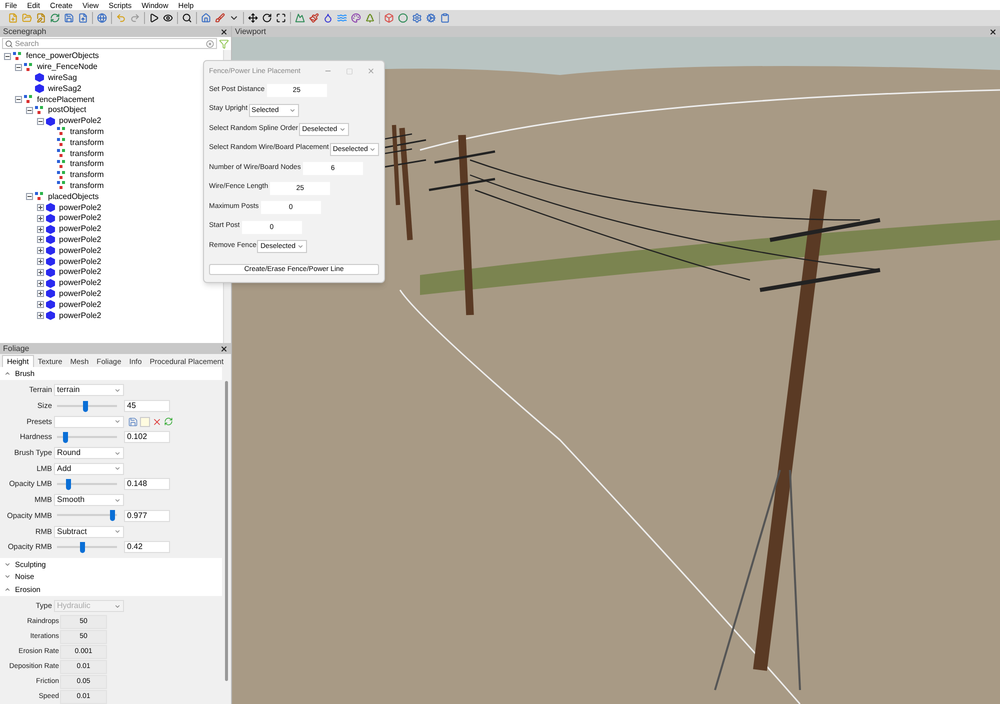 Image resolution: width=1000 pixels, height=704 pixels. What do you see at coordinates (154, 18) in the screenshot?
I see `play-icon` at bounding box center [154, 18].